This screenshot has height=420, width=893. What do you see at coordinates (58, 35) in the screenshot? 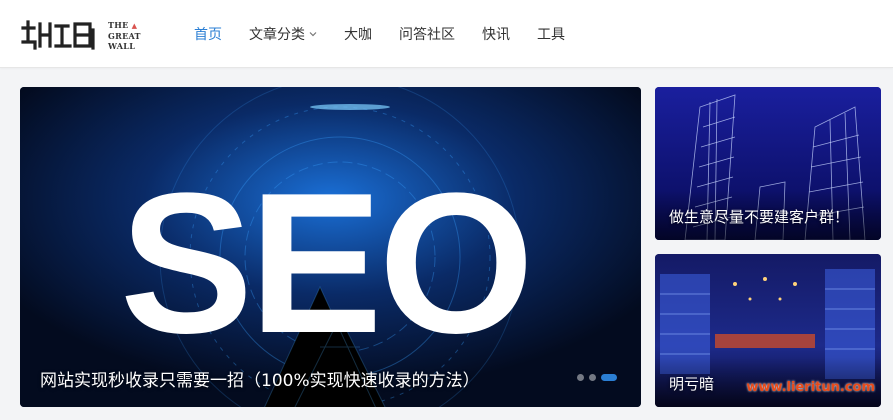
I see `logo-mark-icon` at bounding box center [58, 35].